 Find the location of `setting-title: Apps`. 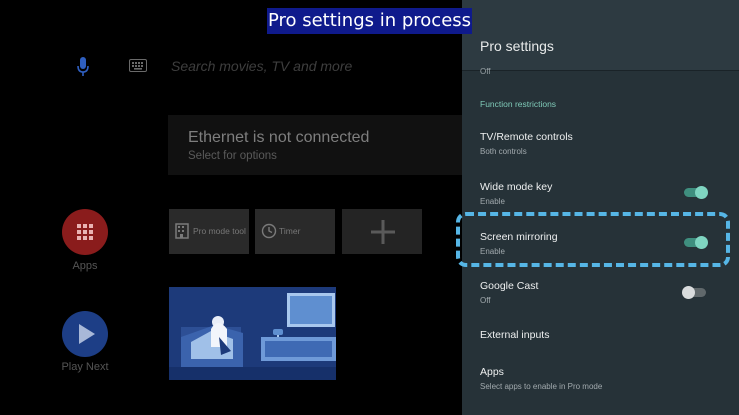

setting-title: Apps is located at coordinates (492, 372).